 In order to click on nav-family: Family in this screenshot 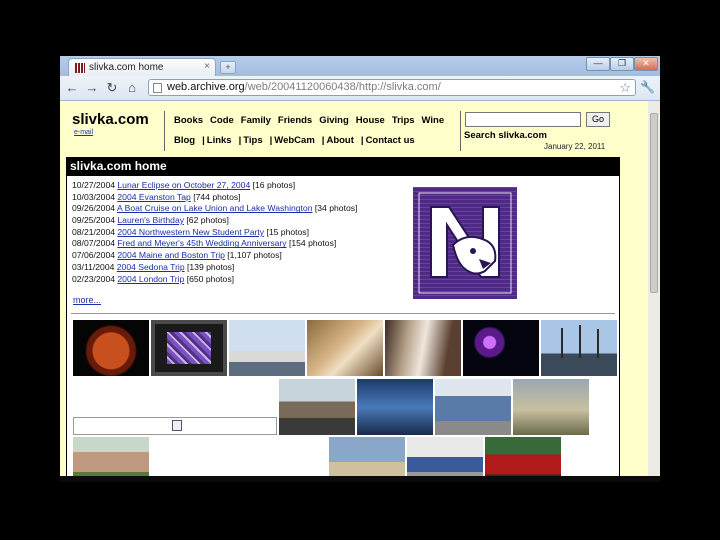, I will do `click(256, 120)`.